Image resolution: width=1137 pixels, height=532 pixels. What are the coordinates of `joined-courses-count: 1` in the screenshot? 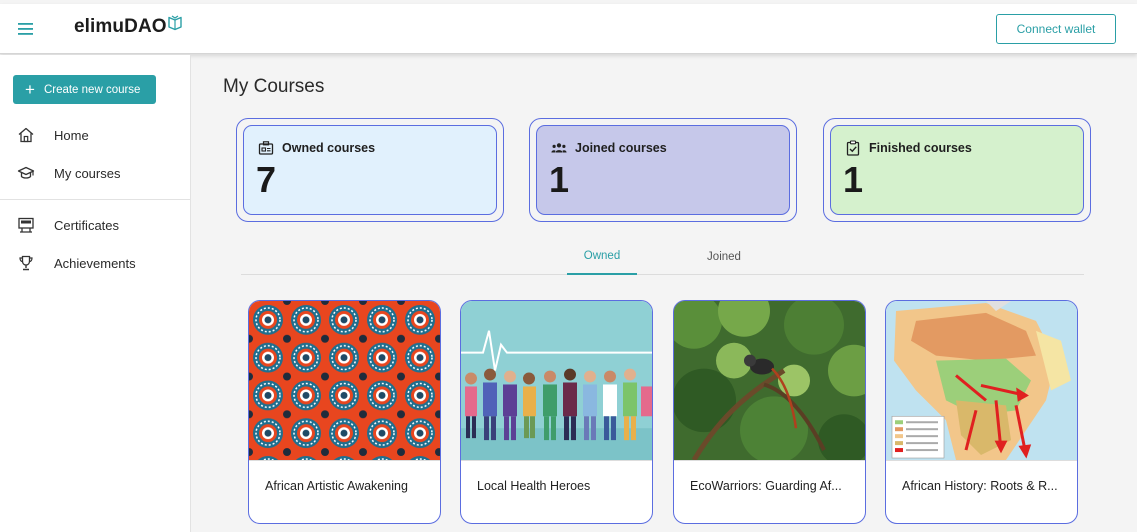 It's located at (559, 179).